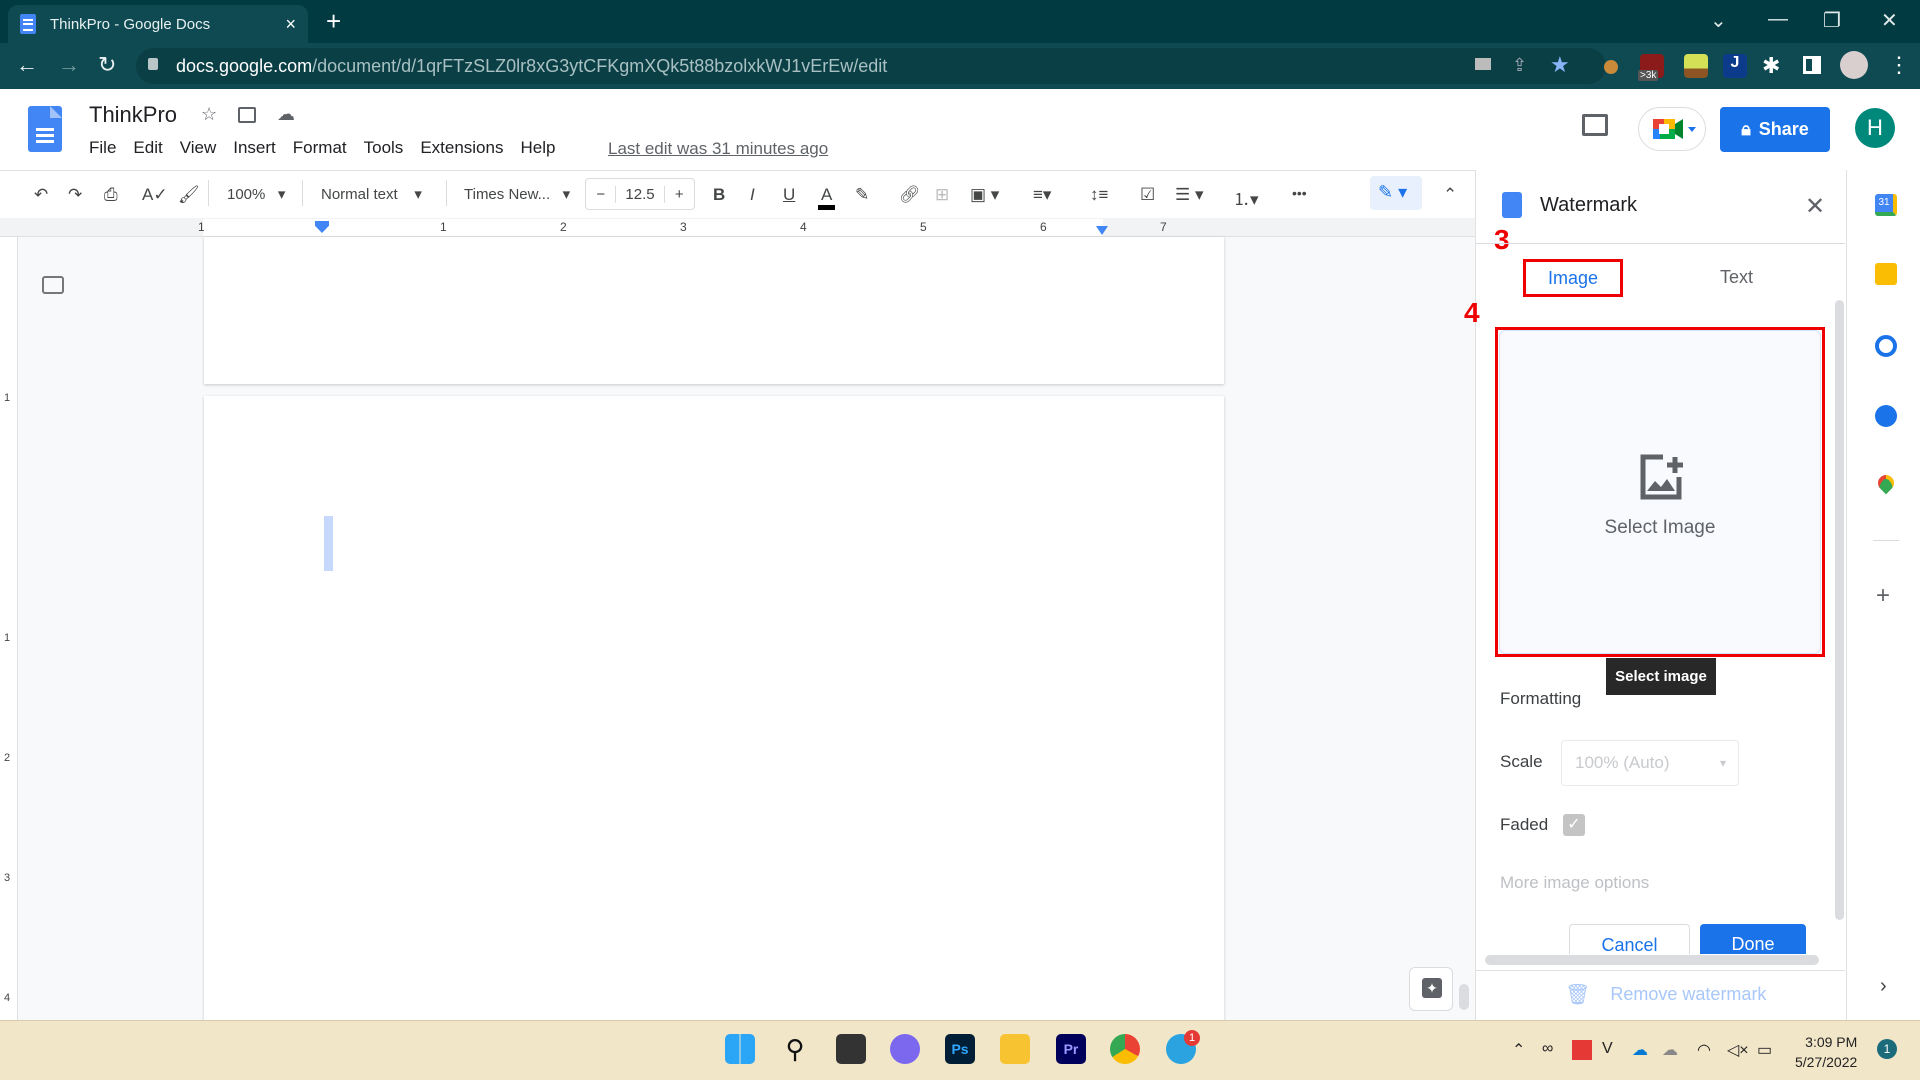  What do you see at coordinates (1518, 1050) in the screenshot?
I see `tray-overflow-icon: ⌃` at bounding box center [1518, 1050].